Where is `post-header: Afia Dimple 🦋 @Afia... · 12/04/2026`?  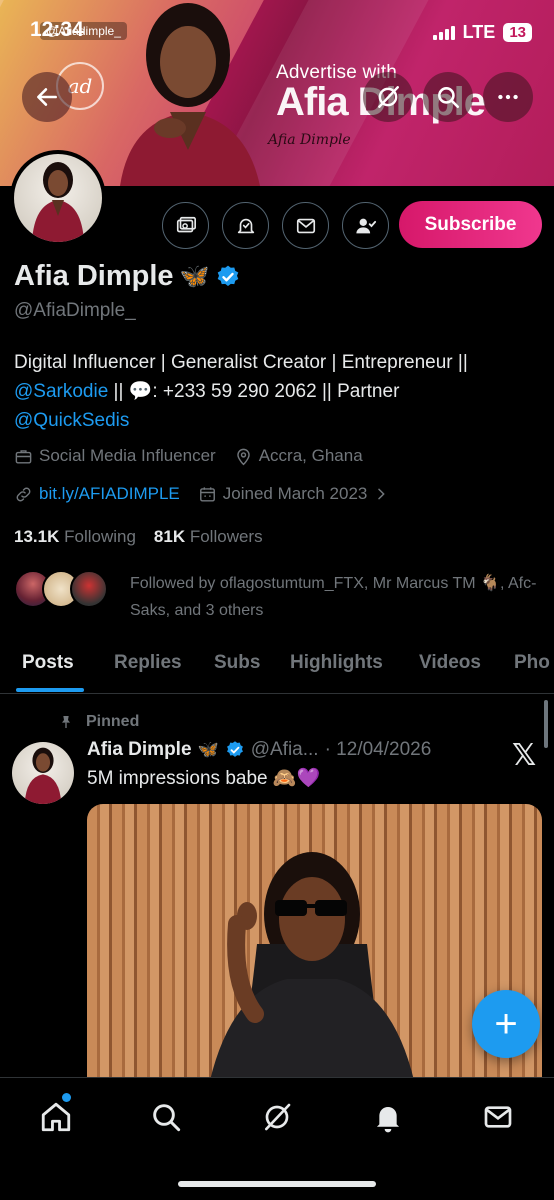 post-header: Afia Dimple 🦋 @Afia... · 12/04/2026 is located at coordinates (259, 750).